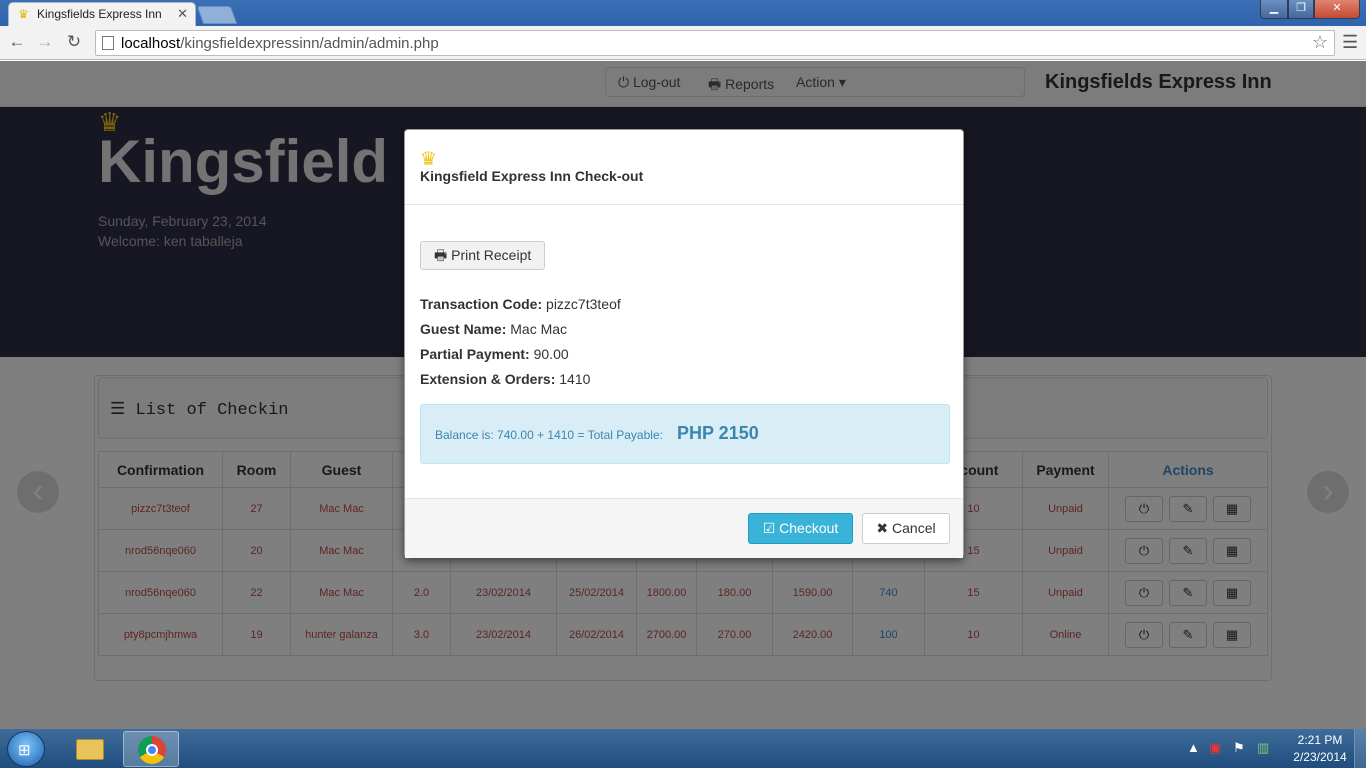 This screenshot has height=768, width=1366. Describe the element at coordinates (1350, 42) in the screenshot. I see `chrome-menu-icon: ☰` at that location.